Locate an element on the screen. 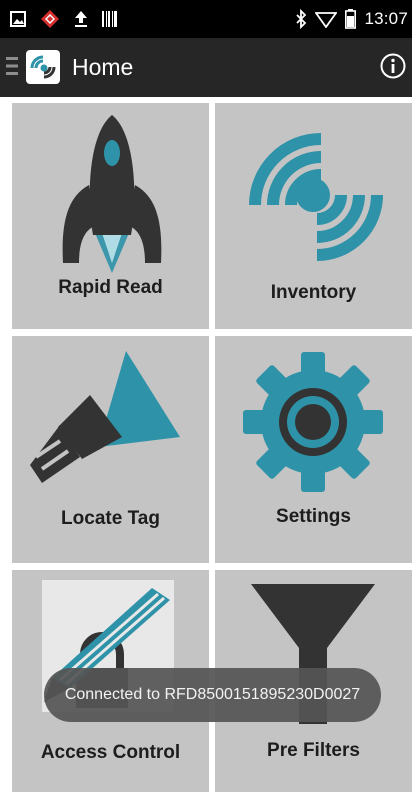  battery-icon is located at coordinates (351, 19).